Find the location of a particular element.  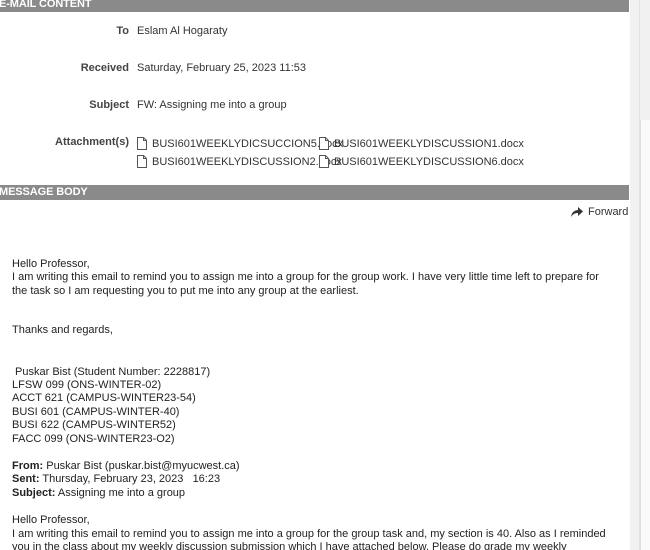

closing: Thanks and regards, is located at coordinates (62, 330).